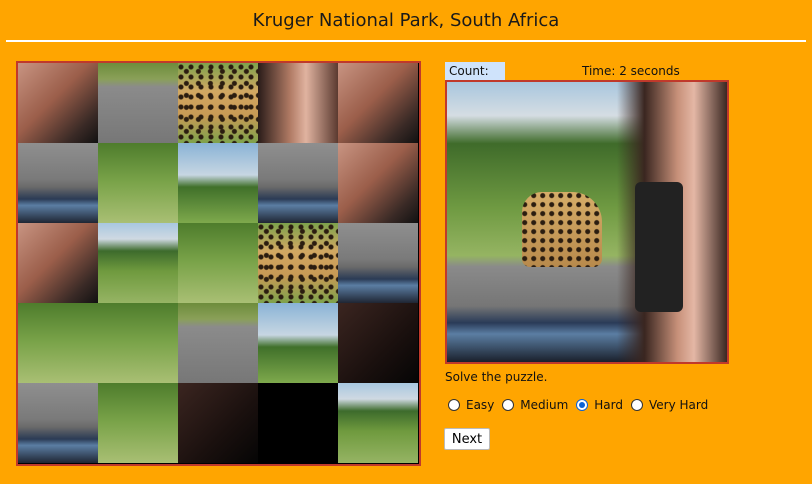 The width and height of the screenshot is (812, 484). I want to click on difficulty-option-very-hard: Very Hard, so click(669, 405).